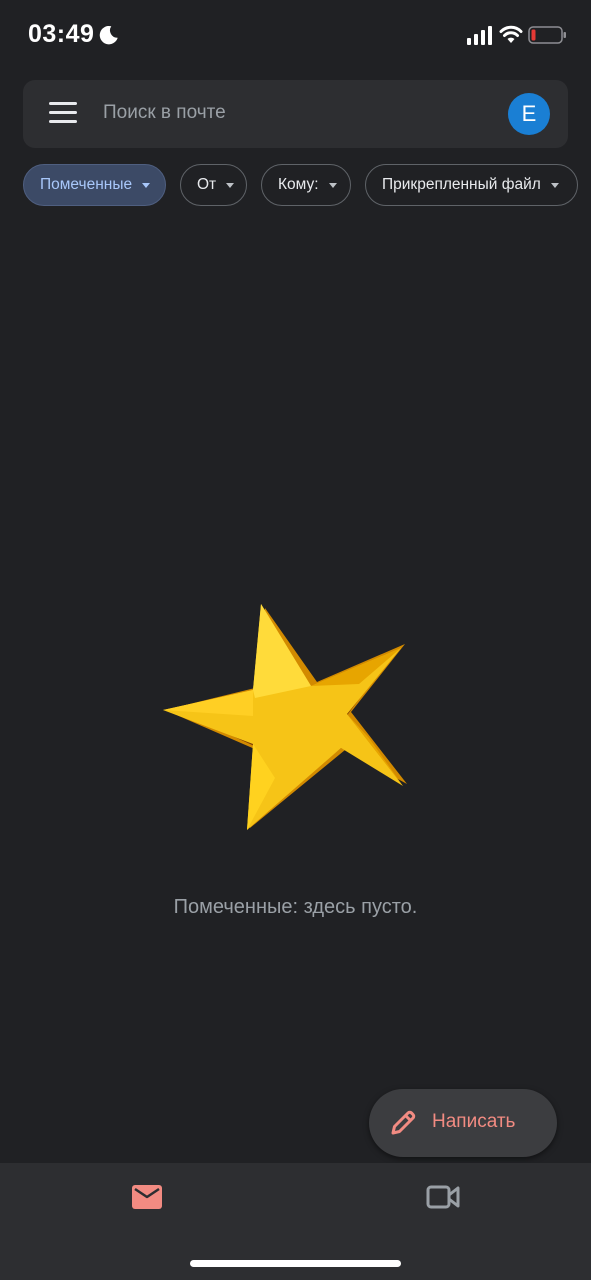  I want to click on tab-mail, so click(147, 1197).